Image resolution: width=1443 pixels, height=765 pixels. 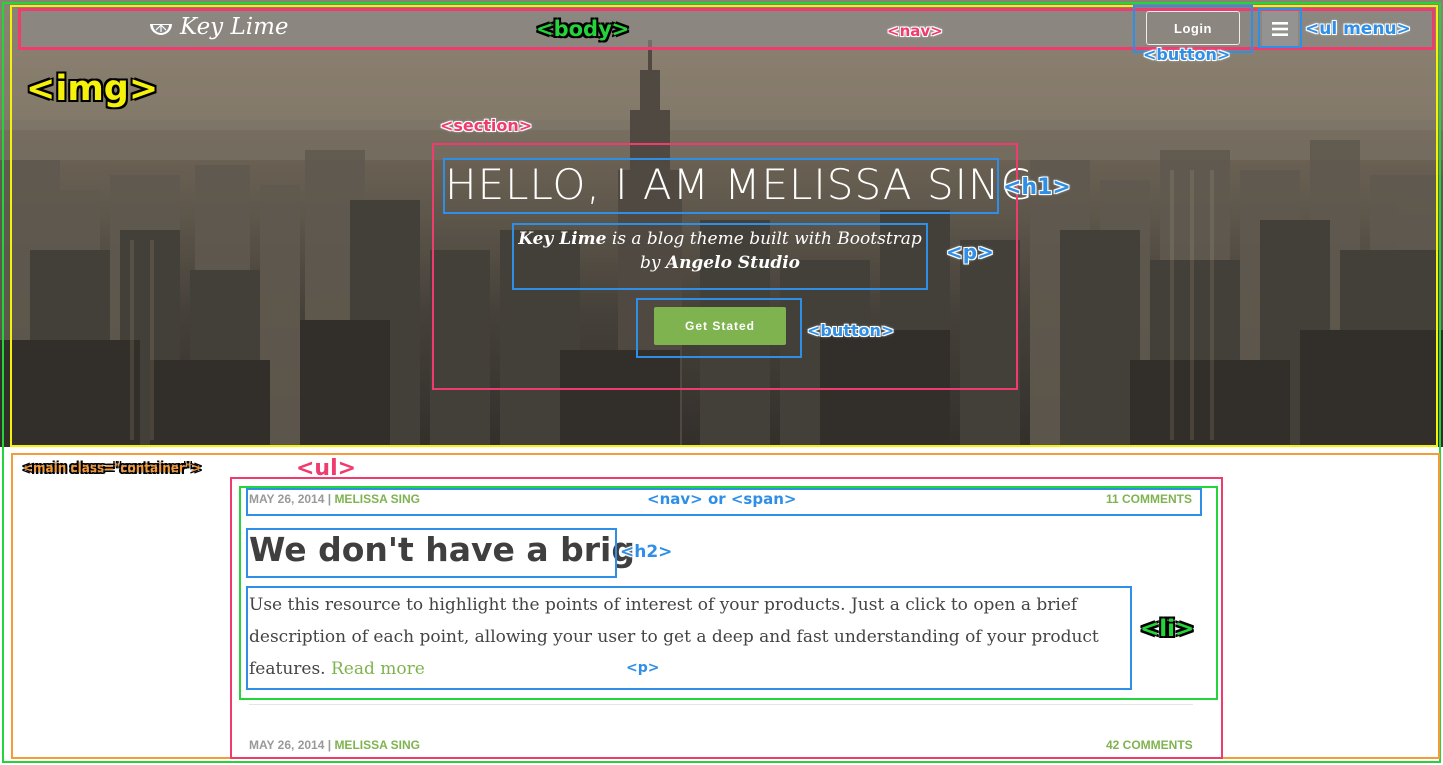 I want to click on annotation-label-main: <main class="container">, so click(x=112, y=468).